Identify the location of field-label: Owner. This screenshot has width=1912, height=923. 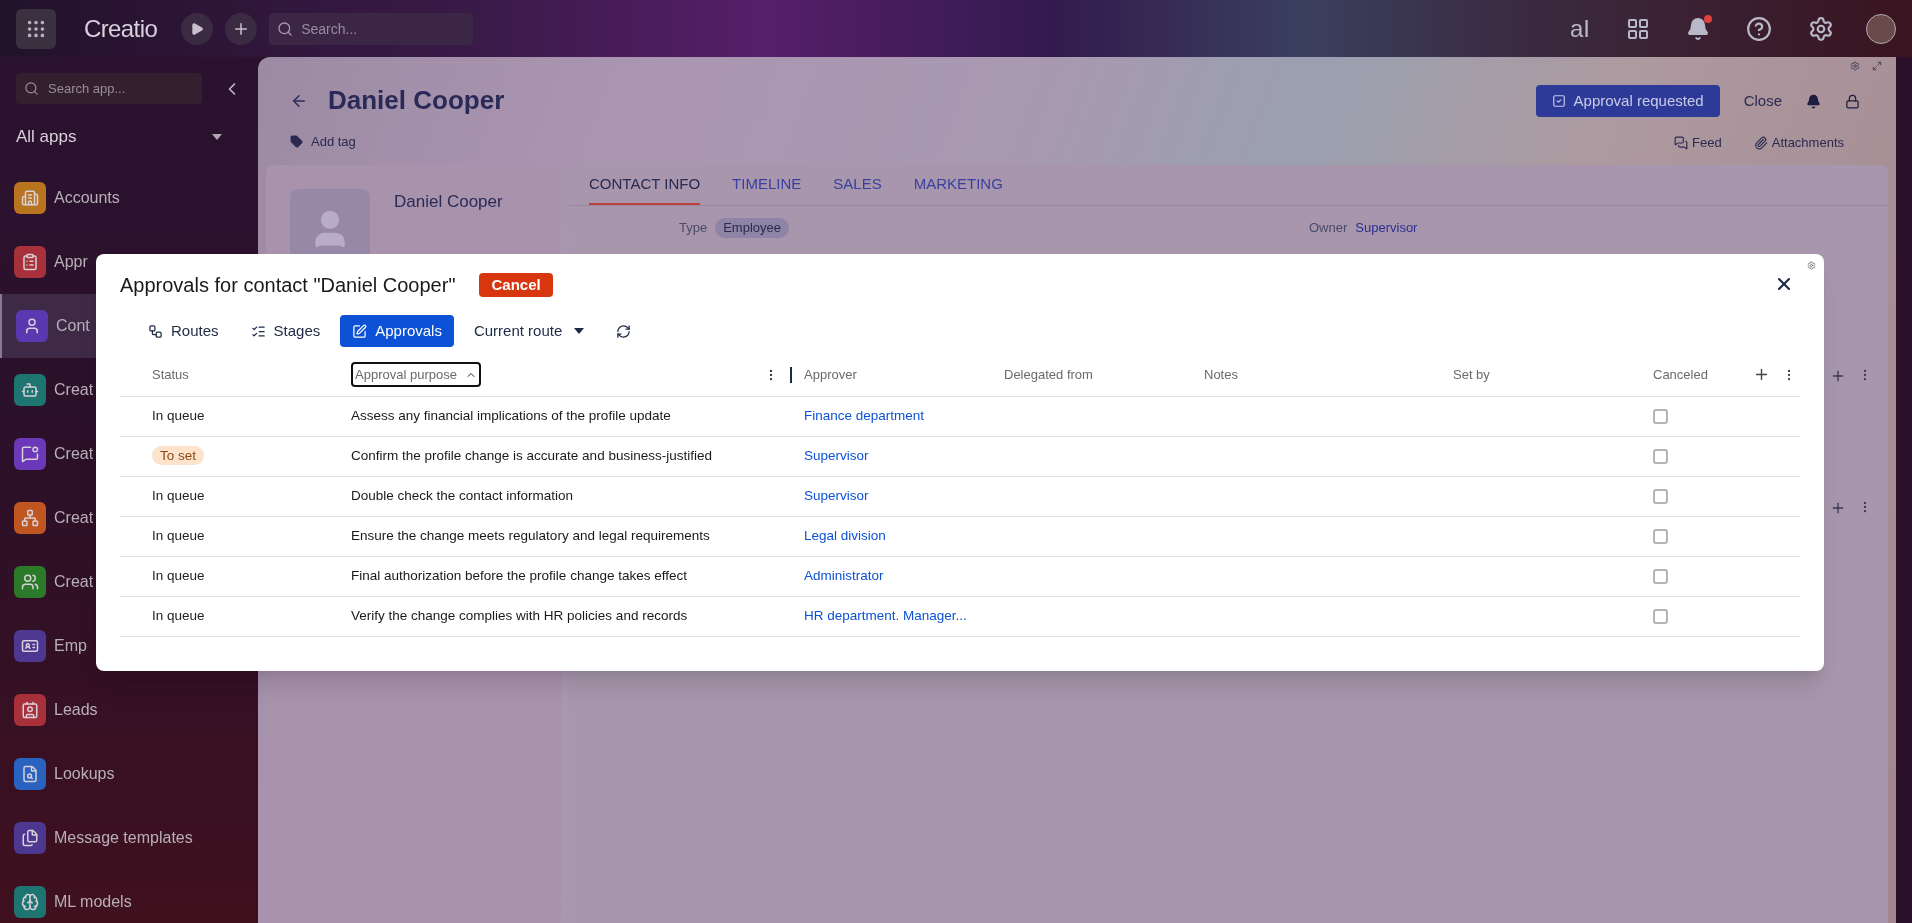
(1328, 228).